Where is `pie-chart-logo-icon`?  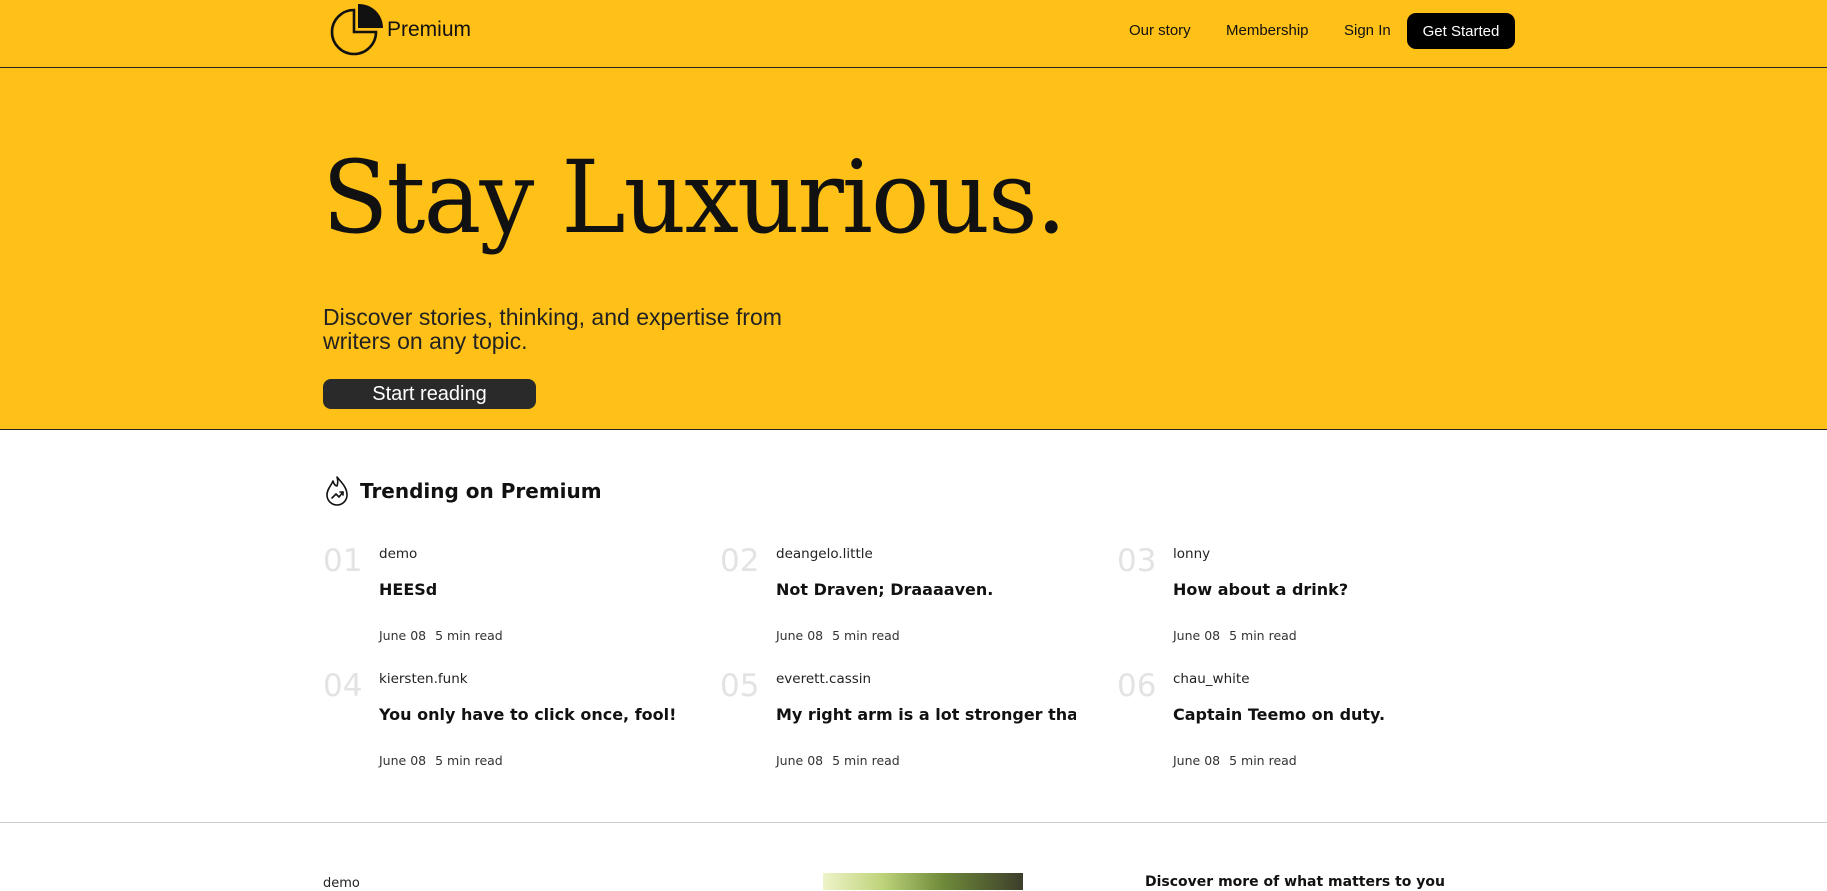
pie-chart-logo-icon is located at coordinates (356, 31).